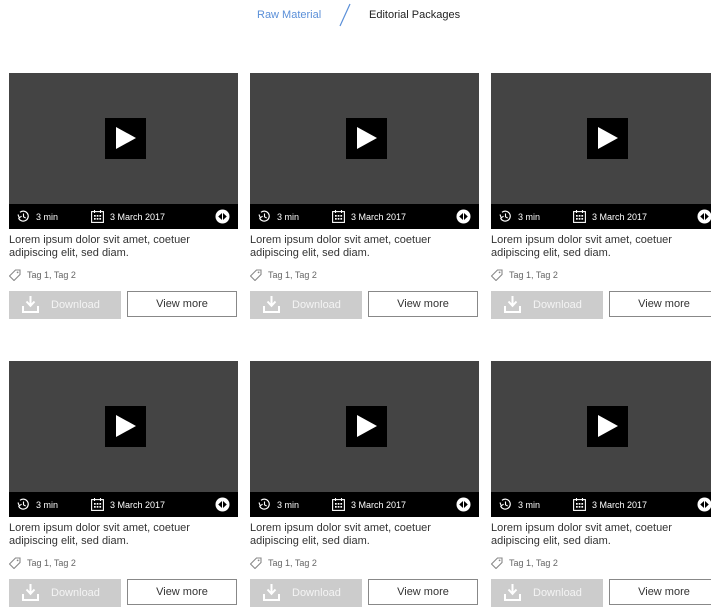 This screenshot has width=711, height=612. Describe the element at coordinates (345, 15) in the screenshot. I see `tab-divider` at that location.